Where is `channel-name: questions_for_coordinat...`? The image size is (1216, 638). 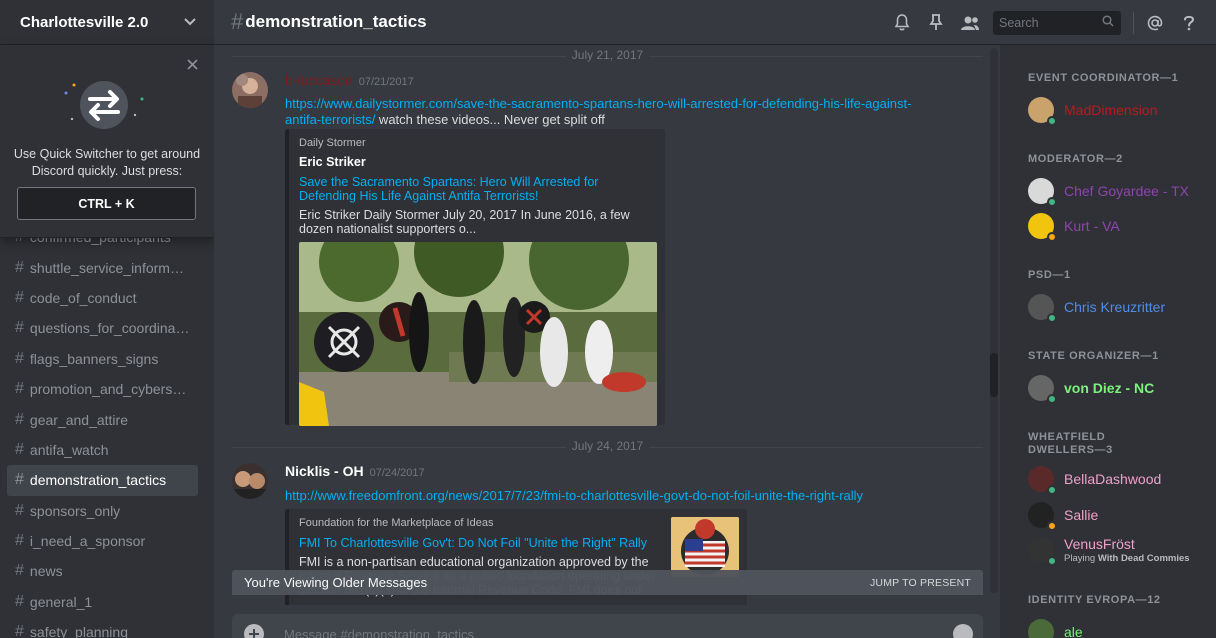 channel-name: questions_for_coordinat... is located at coordinates (109, 328).